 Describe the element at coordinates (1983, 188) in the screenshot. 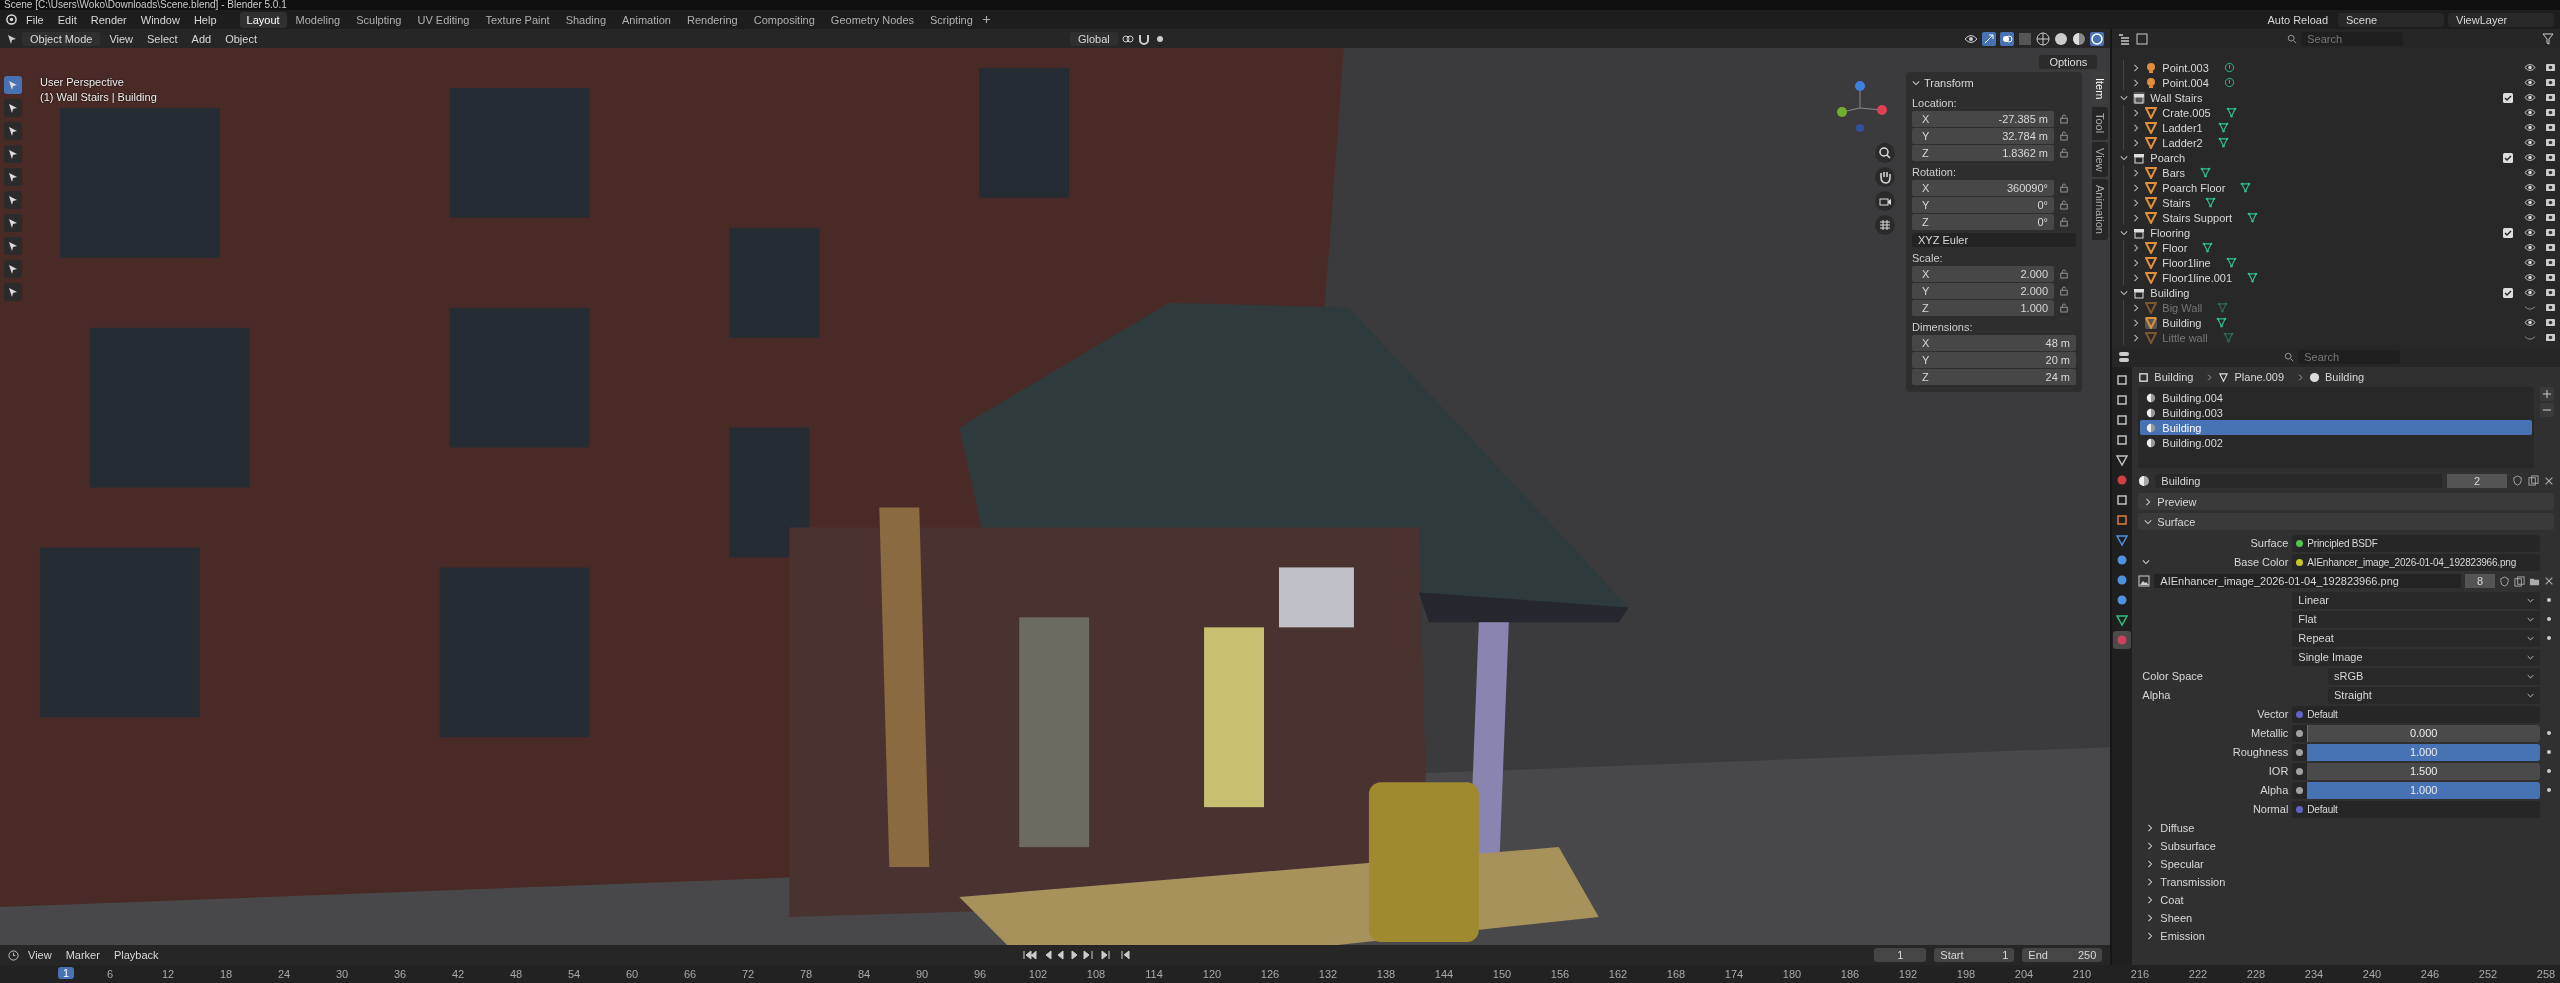

I see `number-field: X 360090°` at that location.